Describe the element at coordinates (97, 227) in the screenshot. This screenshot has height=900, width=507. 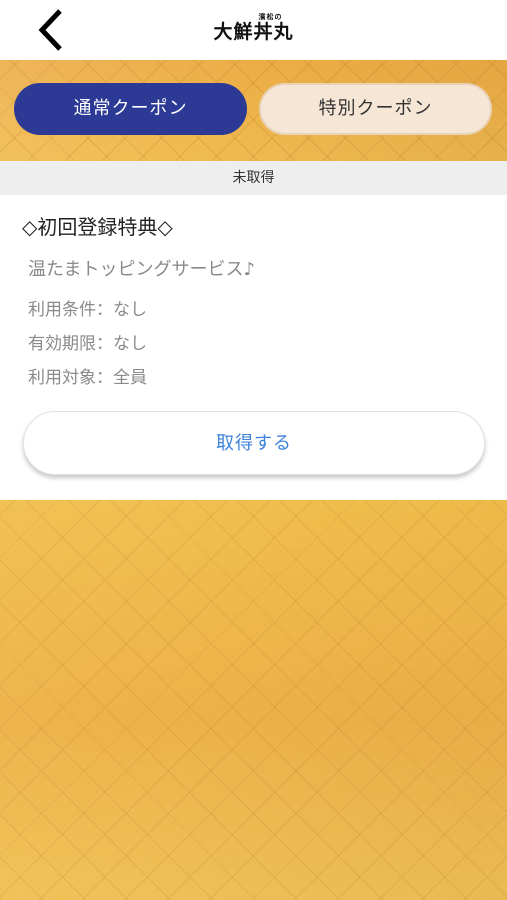
I see `coupon-title: ◇初回登録特典◇` at that location.